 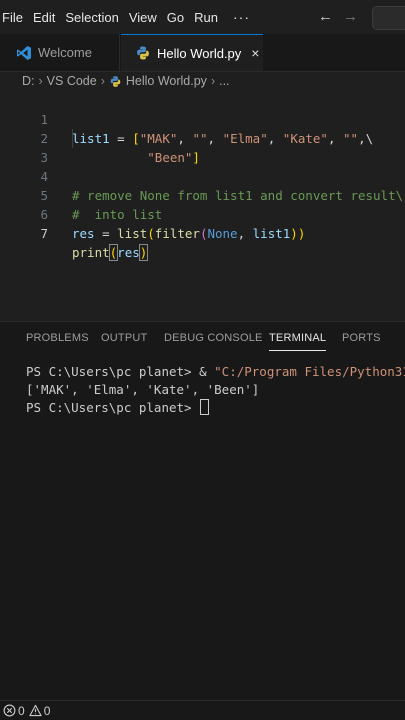 What do you see at coordinates (255, 53) in the screenshot?
I see `close-icon: ×` at bounding box center [255, 53].